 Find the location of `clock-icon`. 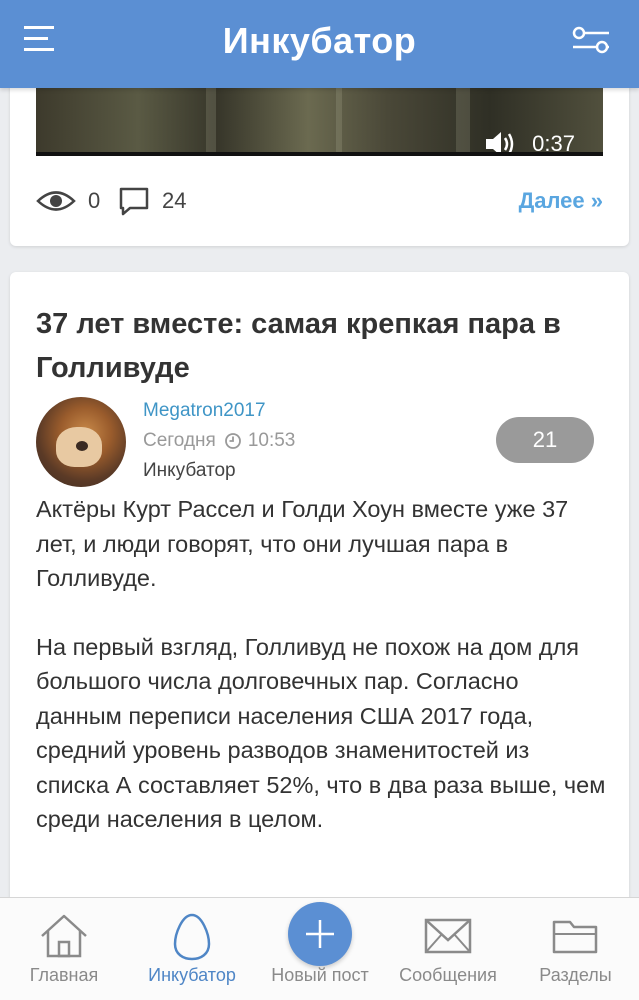

clock-icon is located at coordinates (232, 441).